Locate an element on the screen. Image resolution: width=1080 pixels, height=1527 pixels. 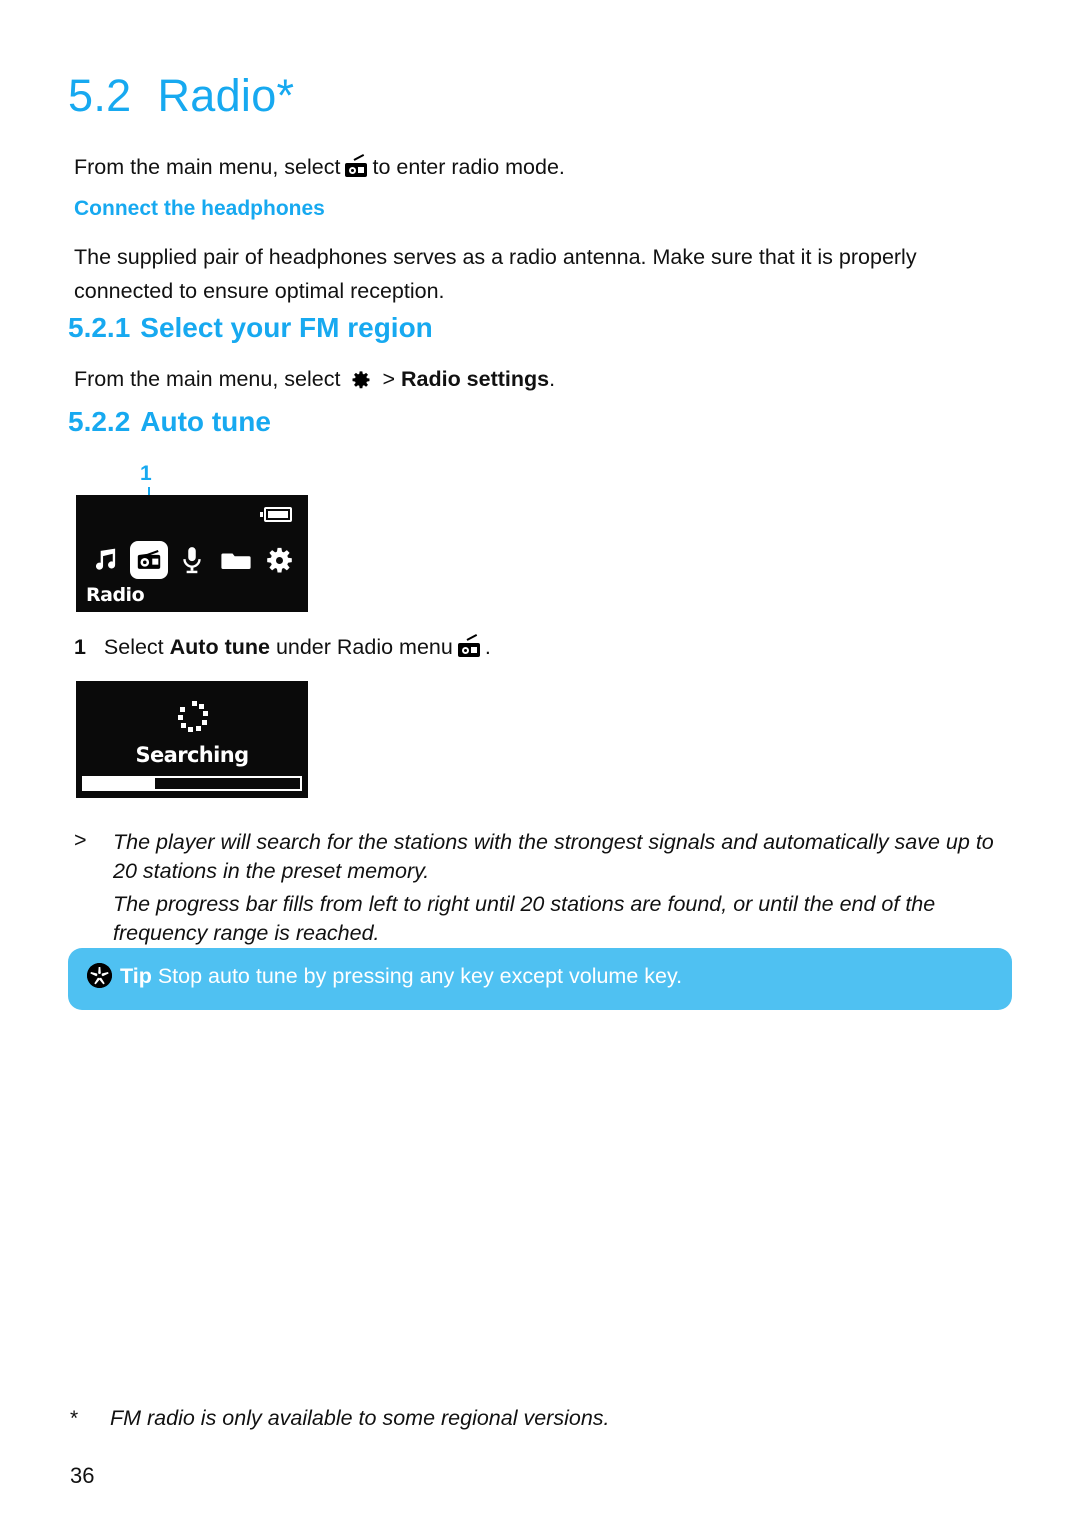
heading-521-text: Select your FM region is located at coordinates (286, 327).